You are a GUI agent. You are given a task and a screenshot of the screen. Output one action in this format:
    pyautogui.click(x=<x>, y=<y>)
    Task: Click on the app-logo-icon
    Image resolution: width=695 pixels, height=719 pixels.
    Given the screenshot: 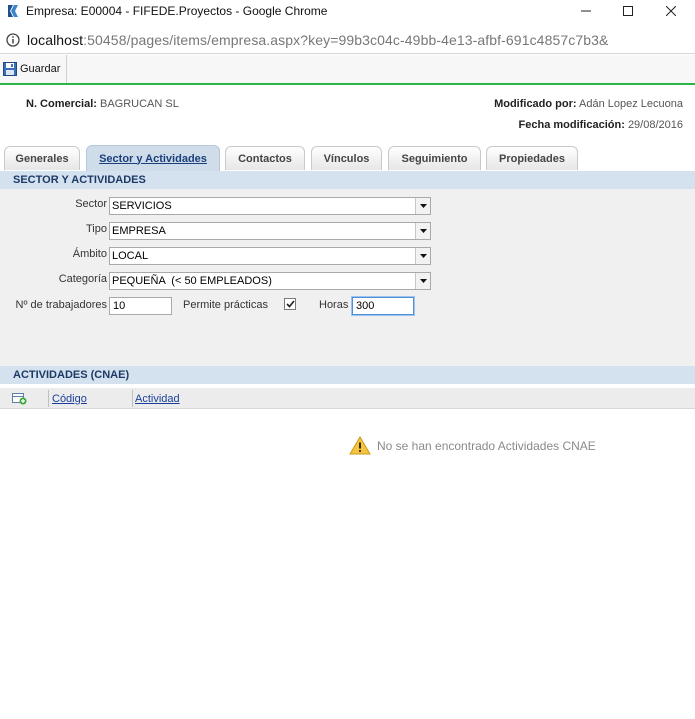 What is the action you would take?
    pyautogui.click(x=13, y=11)
    